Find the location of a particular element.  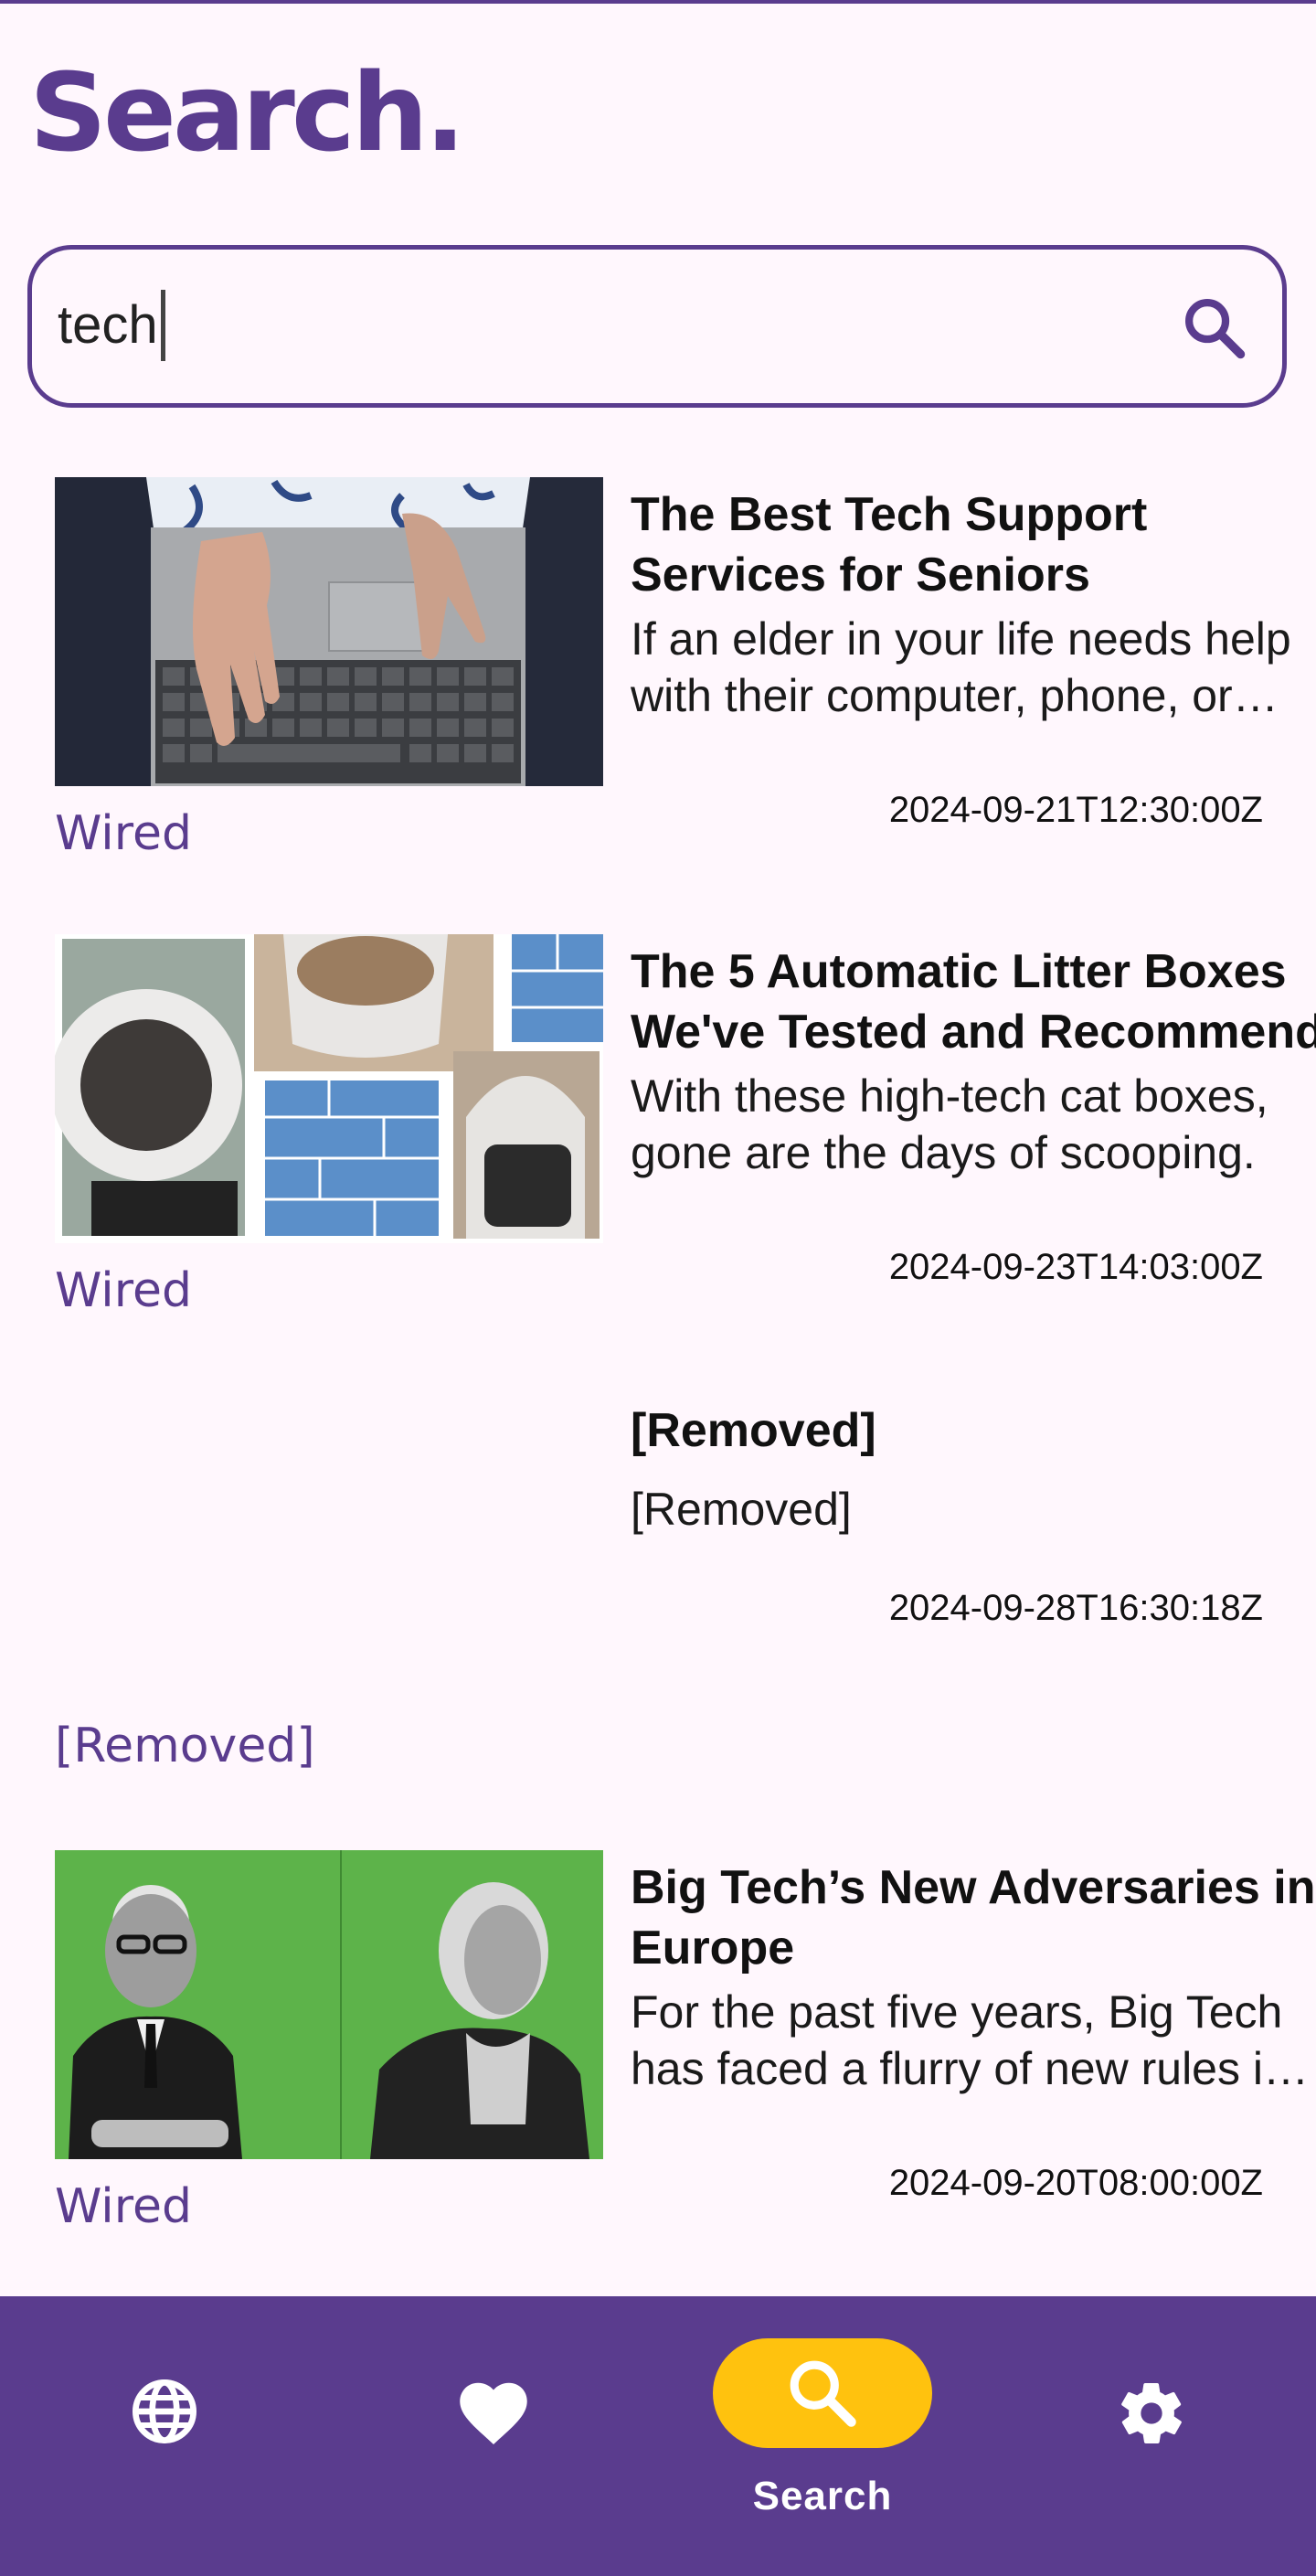

globe-icon is located at coordinates (164, 2411).